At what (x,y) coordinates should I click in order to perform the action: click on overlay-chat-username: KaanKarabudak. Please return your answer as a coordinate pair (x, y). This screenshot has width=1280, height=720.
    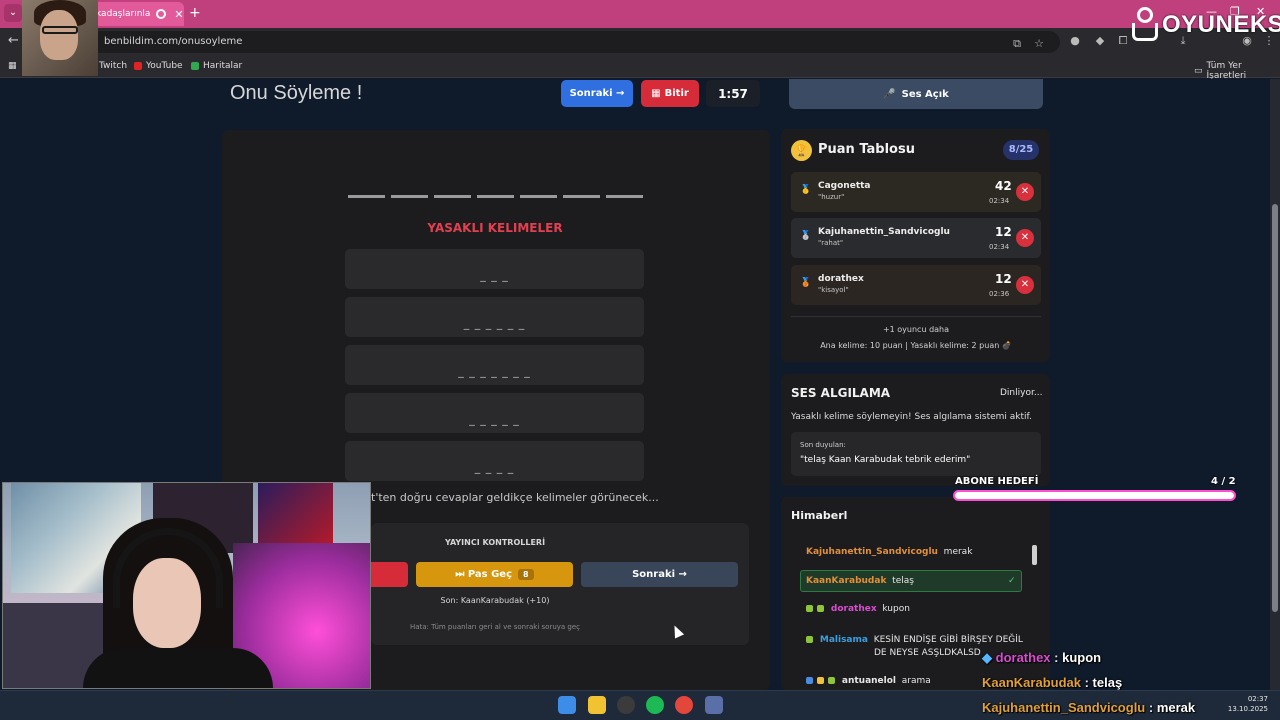
    Looking at the image, I should click on (1031, 682).